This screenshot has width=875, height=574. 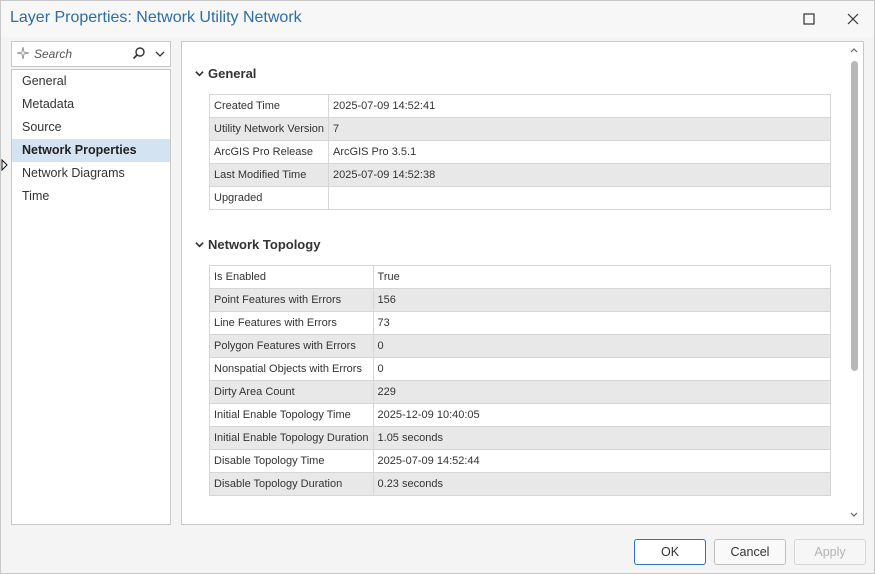 What do you see at coordinates (291, 438) in the screenshot?
I see `property-name: Initial Enable Topology Duration` at bounding box center [291, 438].